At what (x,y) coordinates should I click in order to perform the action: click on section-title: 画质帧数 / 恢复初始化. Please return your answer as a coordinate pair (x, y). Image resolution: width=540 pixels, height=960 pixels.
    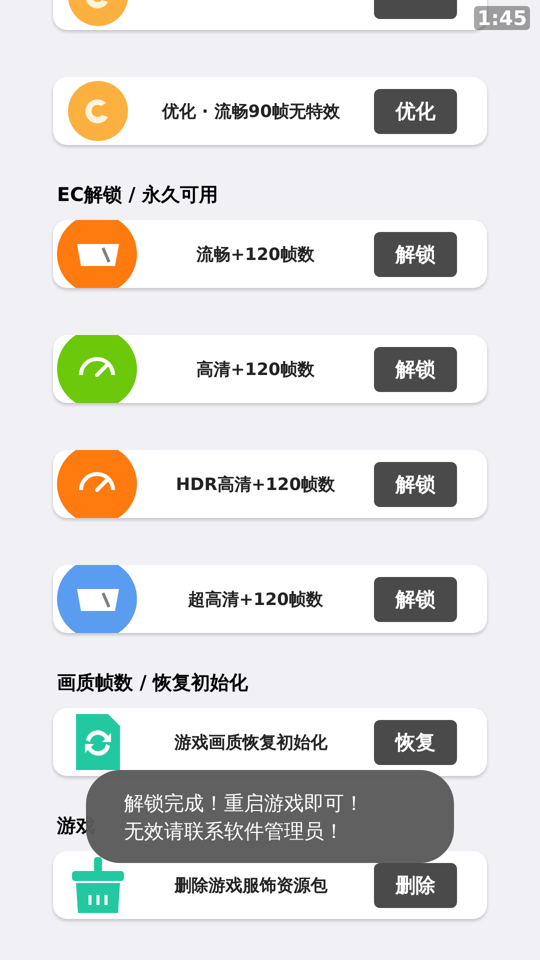
    Looking at the image, I should click on (152, 683).